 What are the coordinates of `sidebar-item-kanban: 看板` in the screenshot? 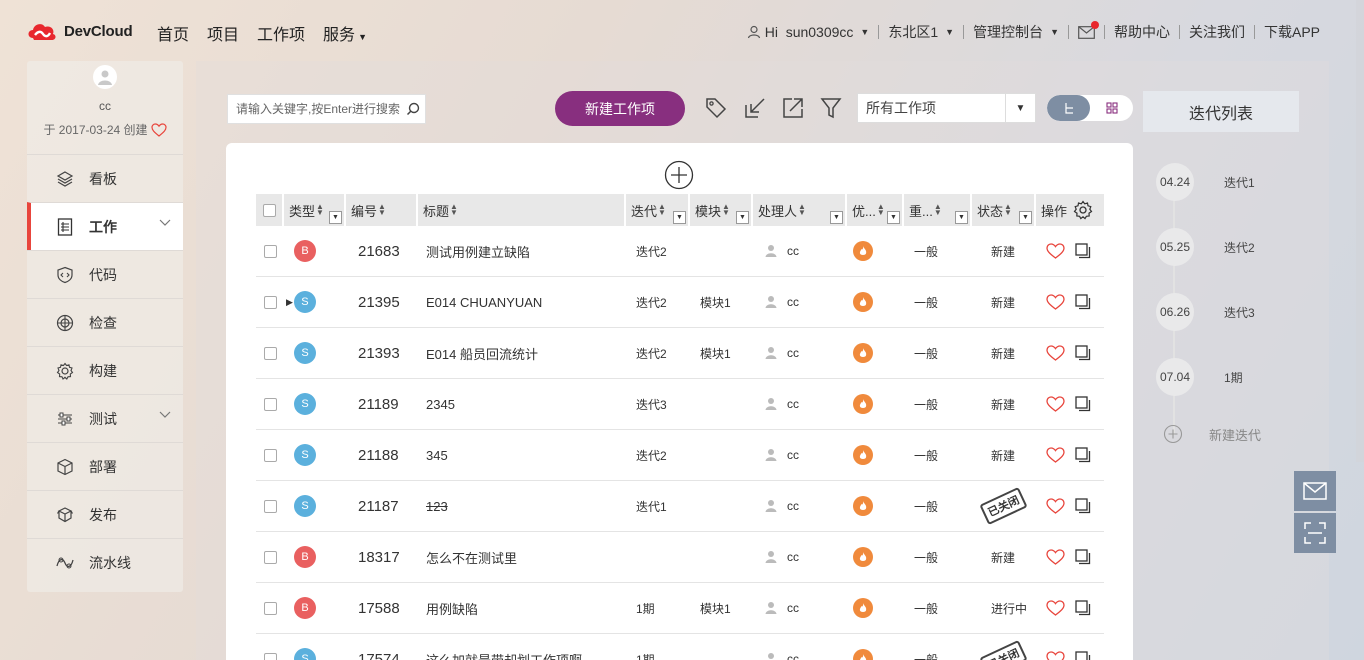 It's located at (105, 178).